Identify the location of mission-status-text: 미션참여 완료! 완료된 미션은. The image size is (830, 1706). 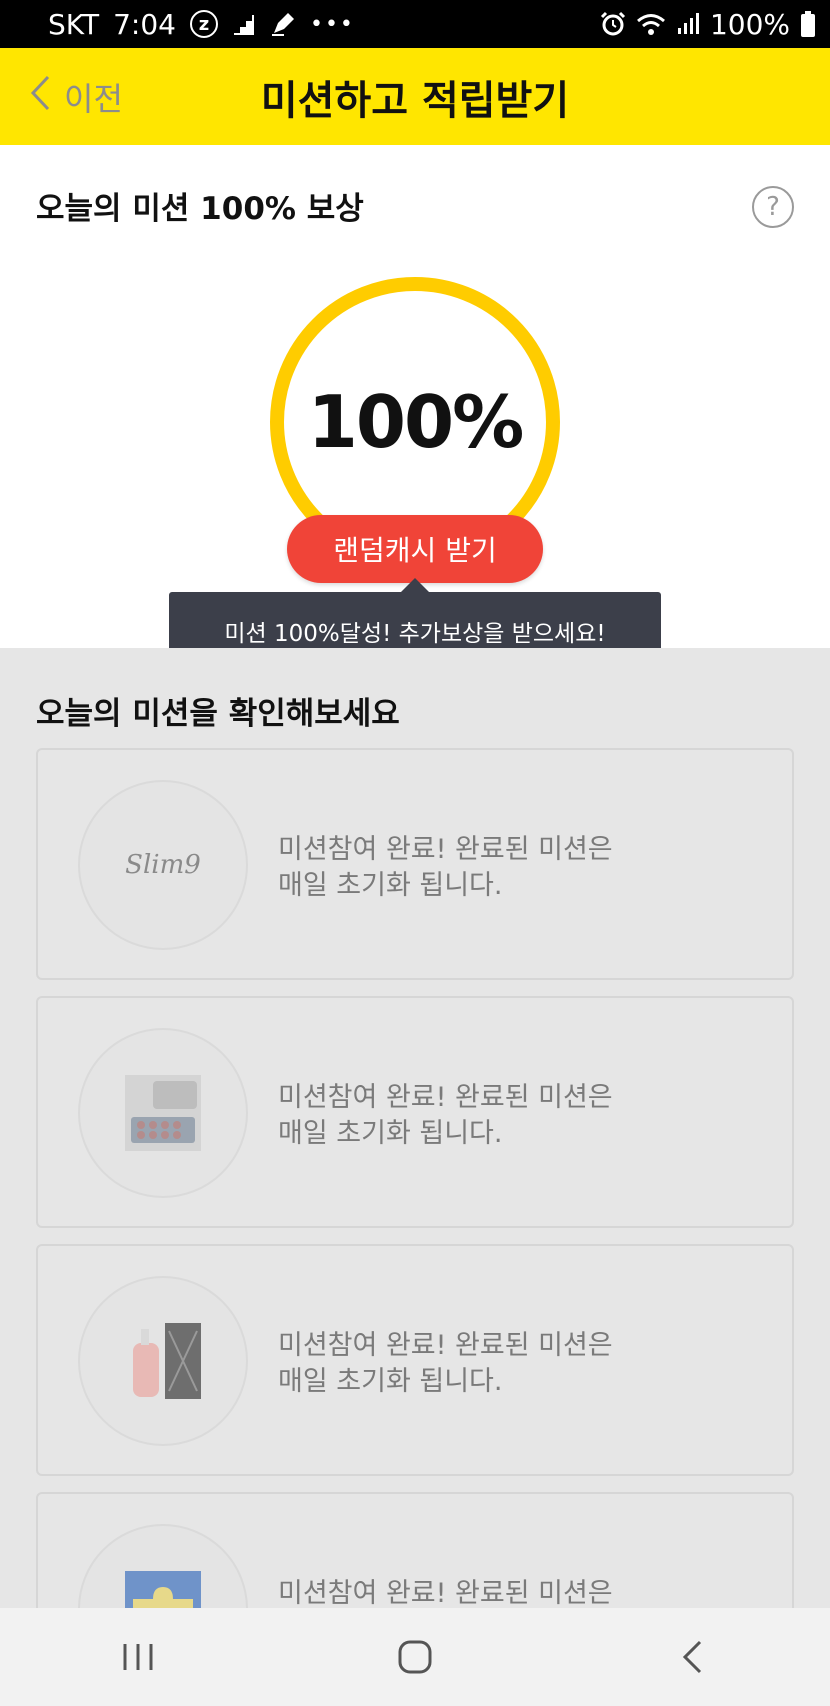
(518, 1592).